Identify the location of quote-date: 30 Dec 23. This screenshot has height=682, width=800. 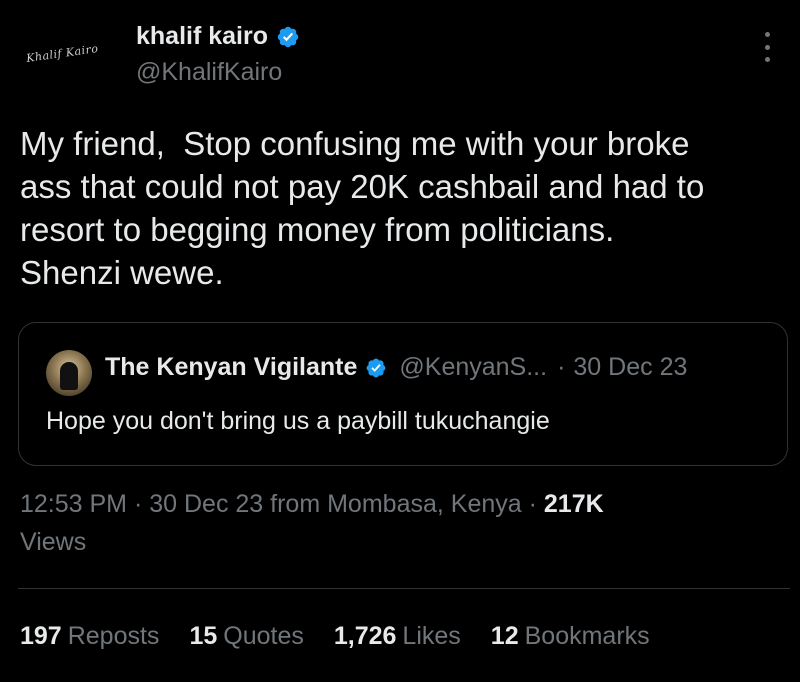
(630, 367).